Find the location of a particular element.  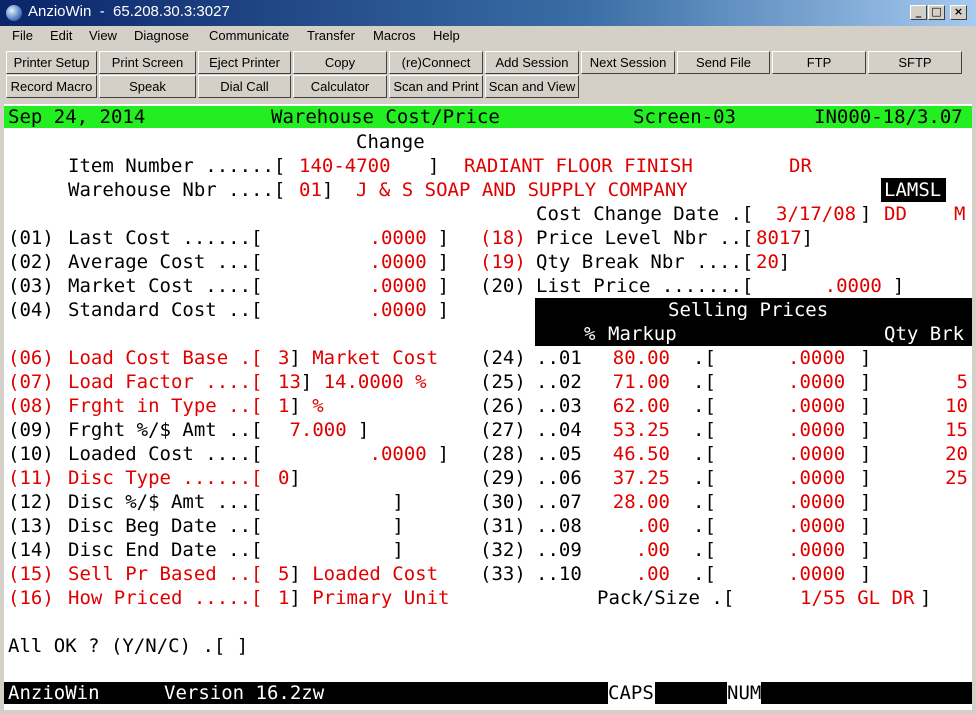

maximize-button: □ is located at coordinates (936, 12).